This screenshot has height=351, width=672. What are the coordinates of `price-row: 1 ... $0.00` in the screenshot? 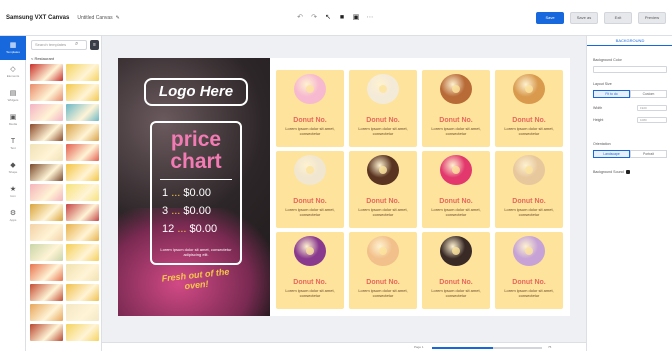 It's located at (202, 193).